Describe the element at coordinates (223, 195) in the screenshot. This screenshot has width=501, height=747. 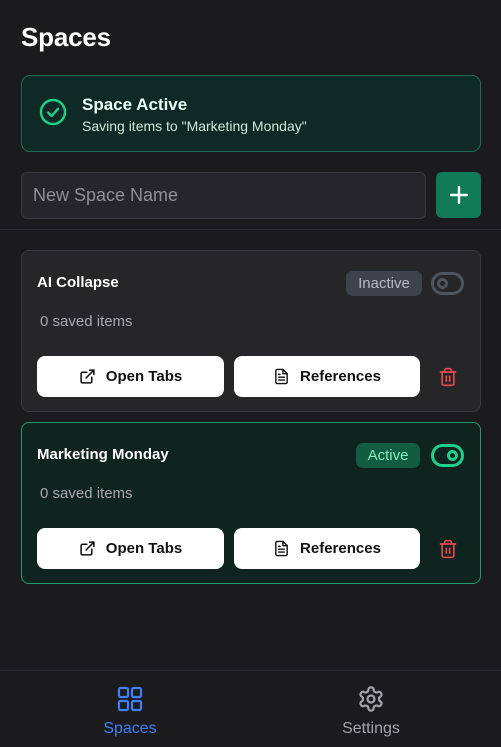
I see `new-space-name-input` at that location.